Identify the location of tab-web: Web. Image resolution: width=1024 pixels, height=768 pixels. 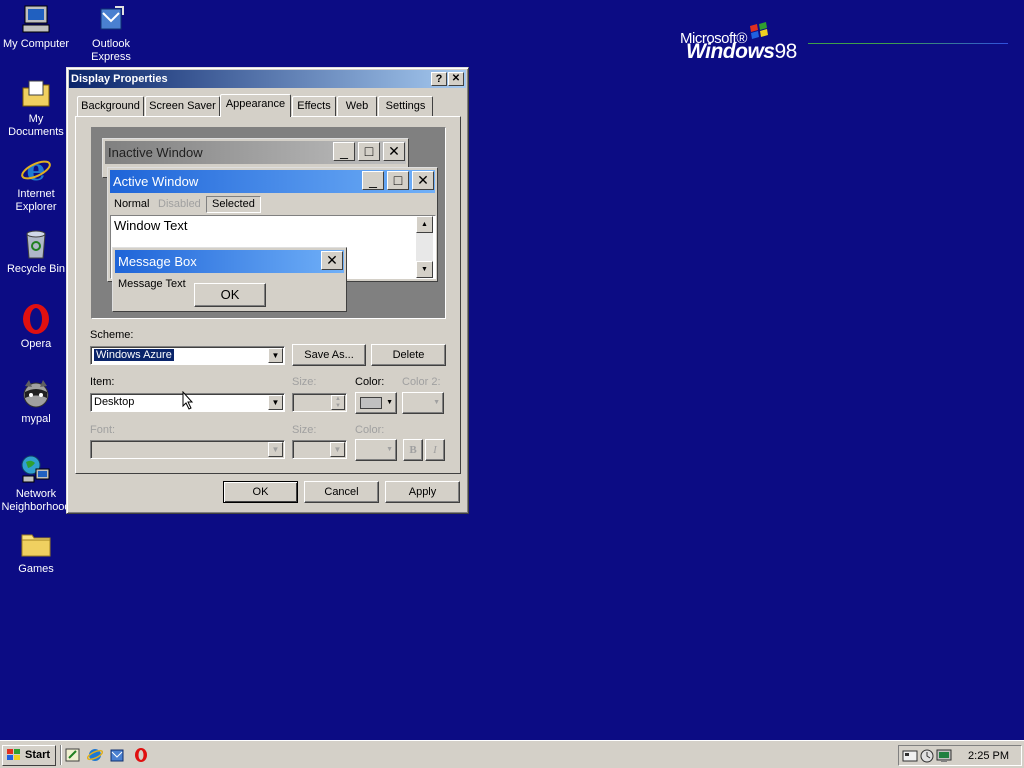
(357, 106).